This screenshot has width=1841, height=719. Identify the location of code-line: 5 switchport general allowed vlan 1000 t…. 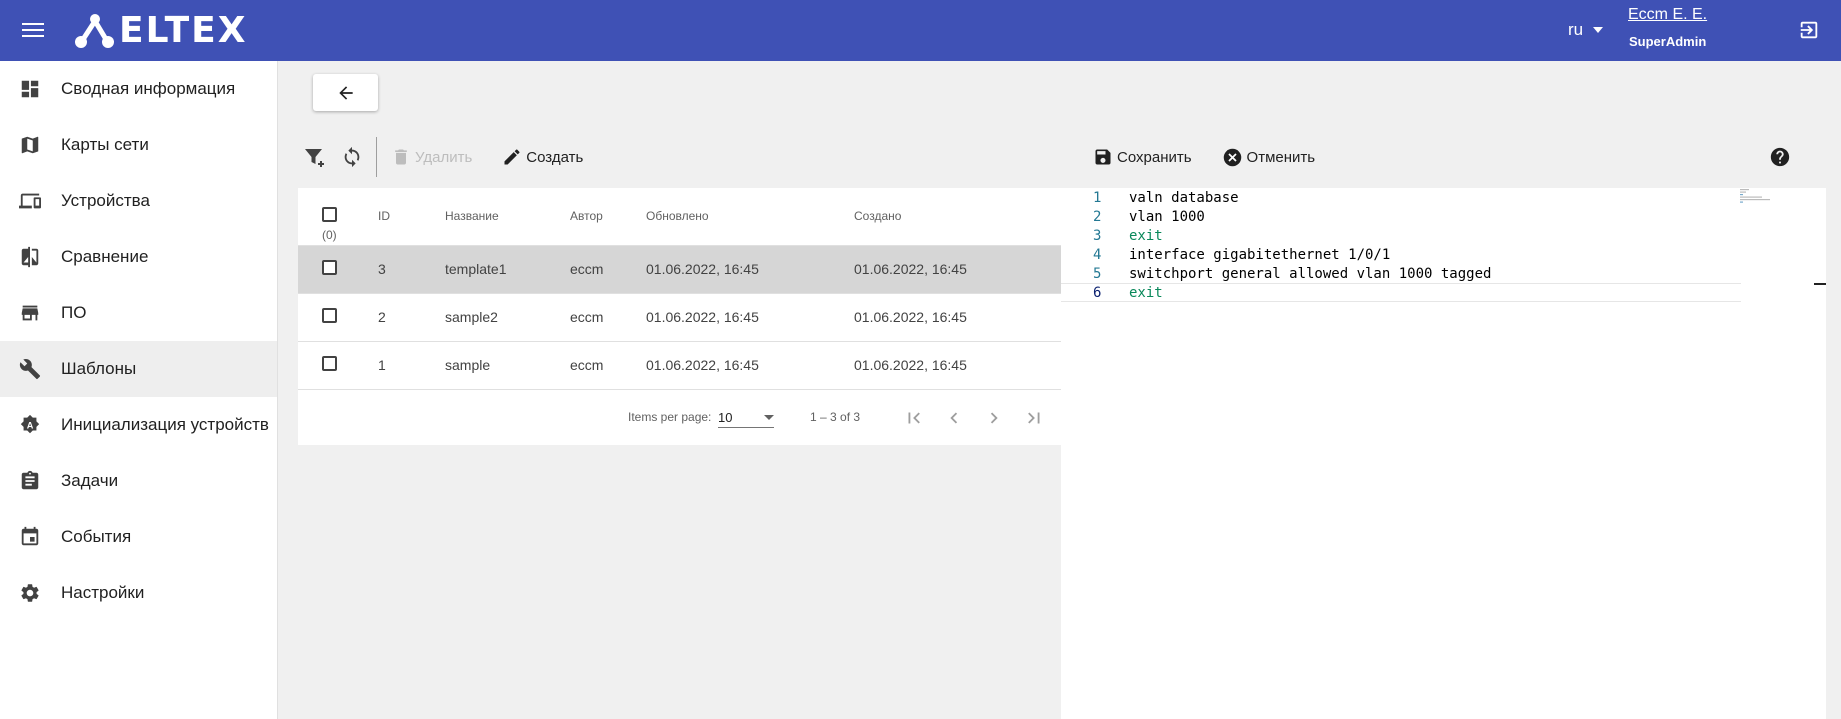
(1401, 273).